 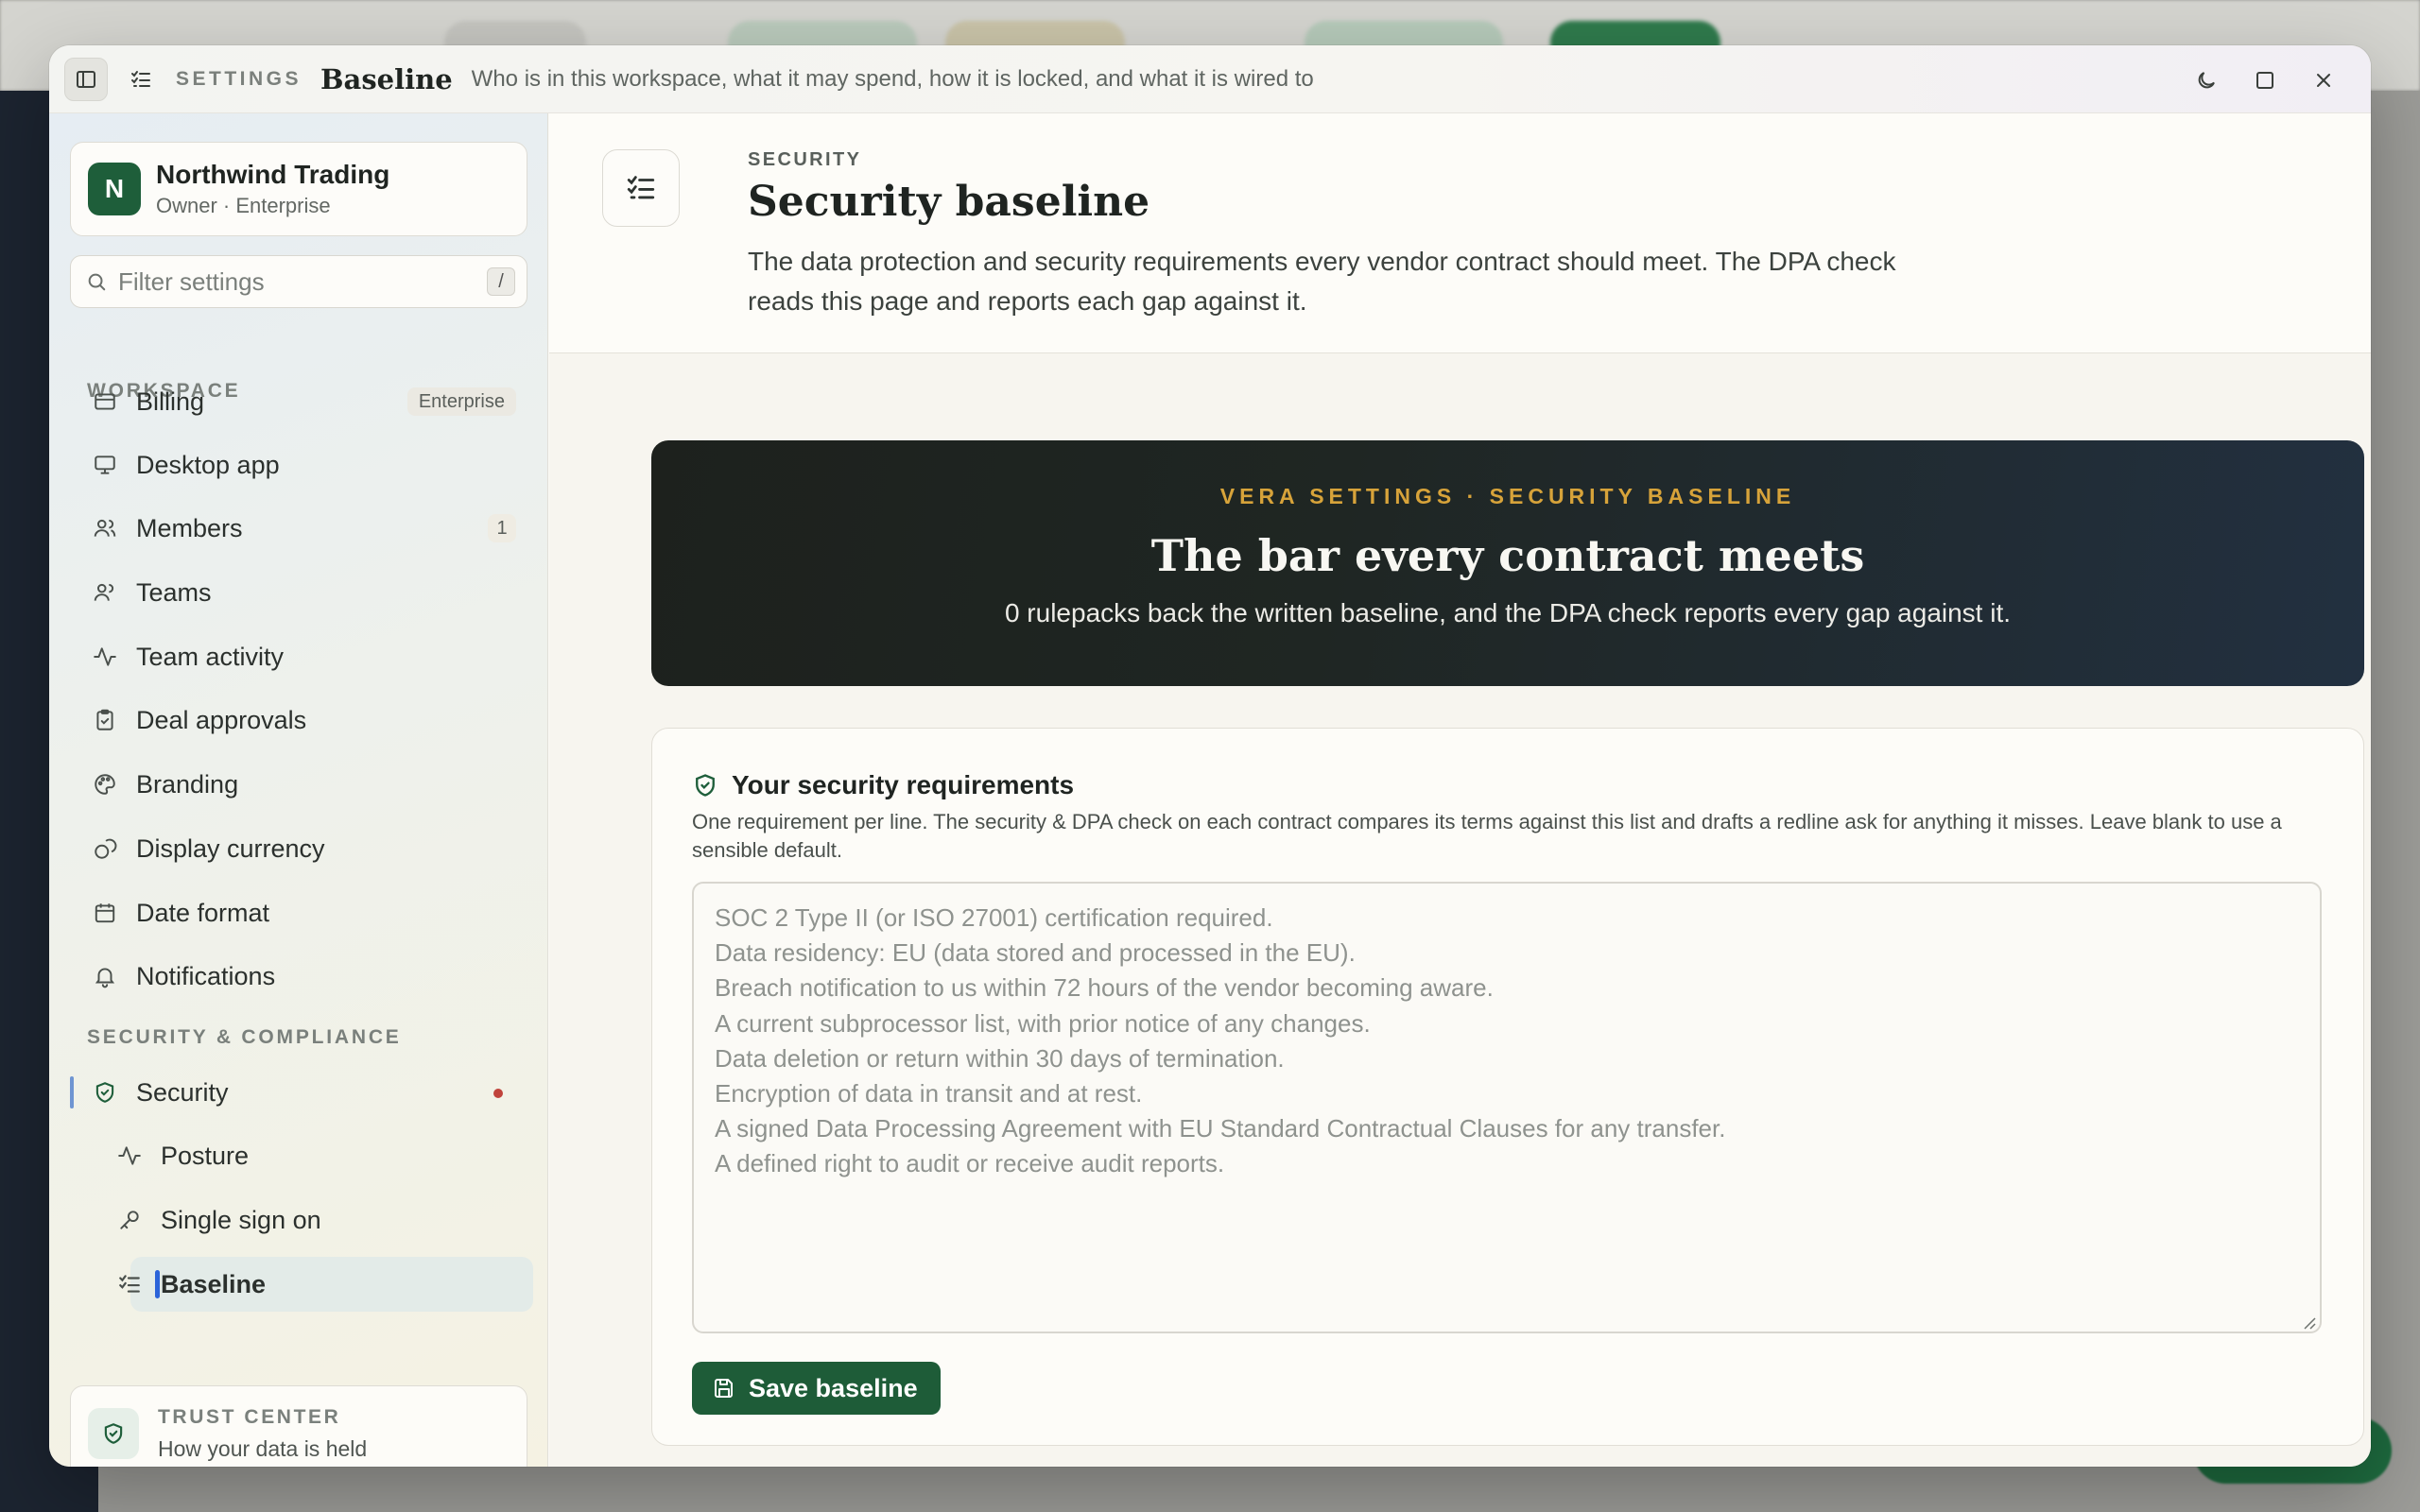 I want to click on save-icon, so click(x=724, y=1388).